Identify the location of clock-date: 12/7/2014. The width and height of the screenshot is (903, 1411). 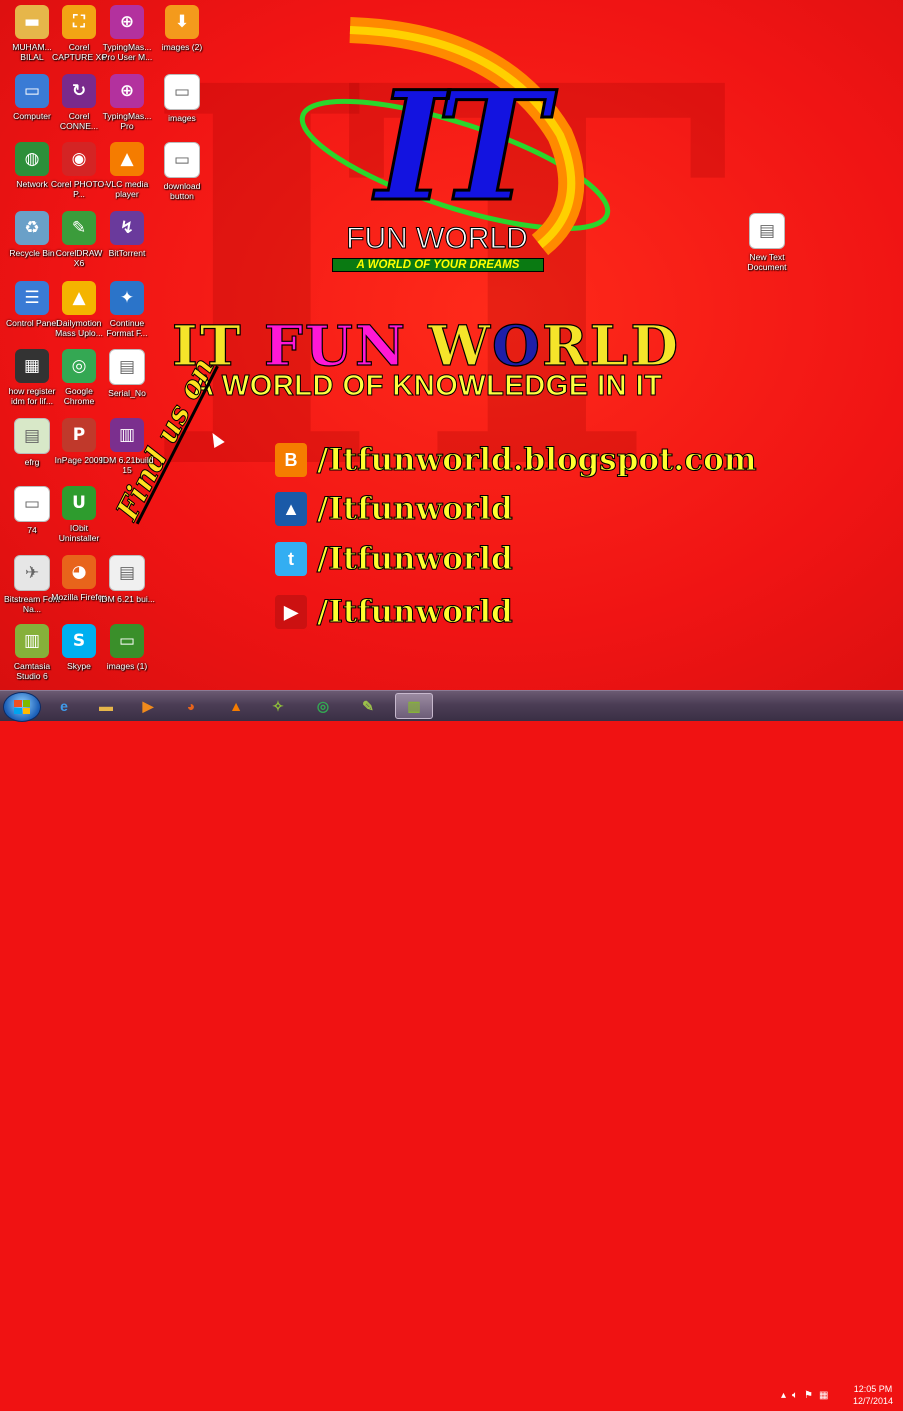
(872, 1401).